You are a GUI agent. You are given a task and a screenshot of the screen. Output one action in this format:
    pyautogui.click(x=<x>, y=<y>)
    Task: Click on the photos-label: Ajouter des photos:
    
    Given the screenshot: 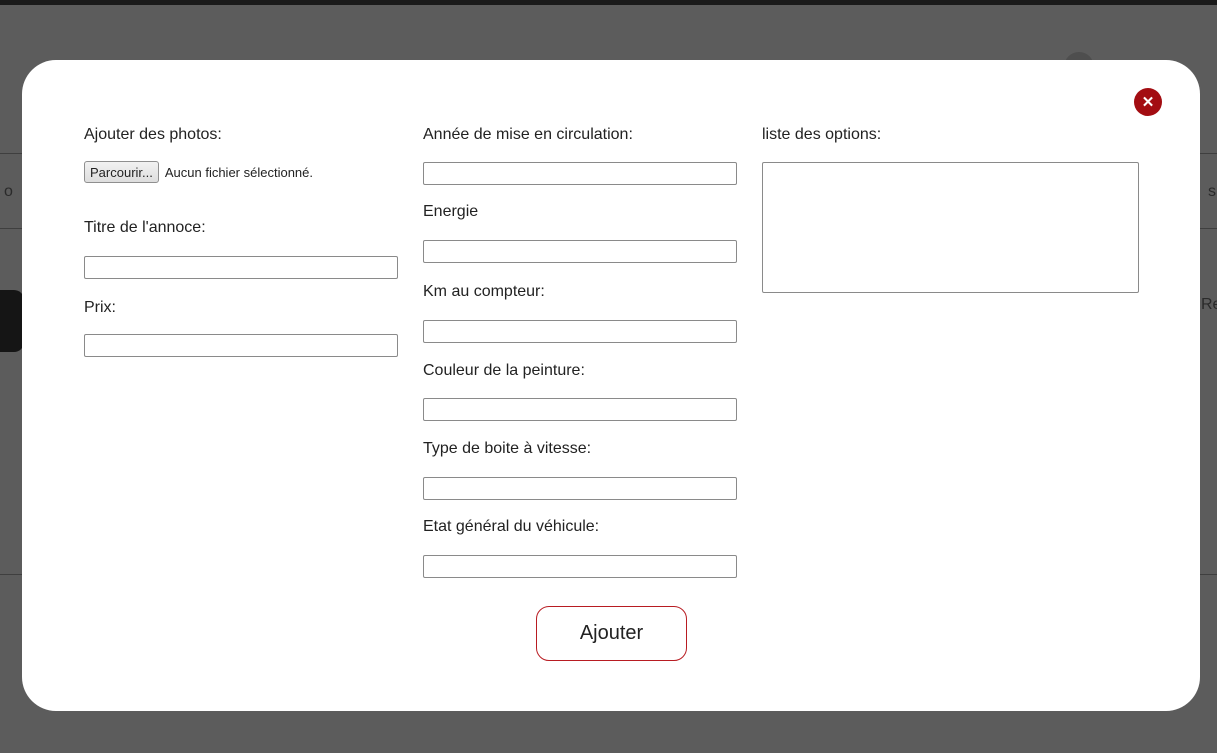 What is the action you would take?
    pyautogui.click(x=153, y=134)
    